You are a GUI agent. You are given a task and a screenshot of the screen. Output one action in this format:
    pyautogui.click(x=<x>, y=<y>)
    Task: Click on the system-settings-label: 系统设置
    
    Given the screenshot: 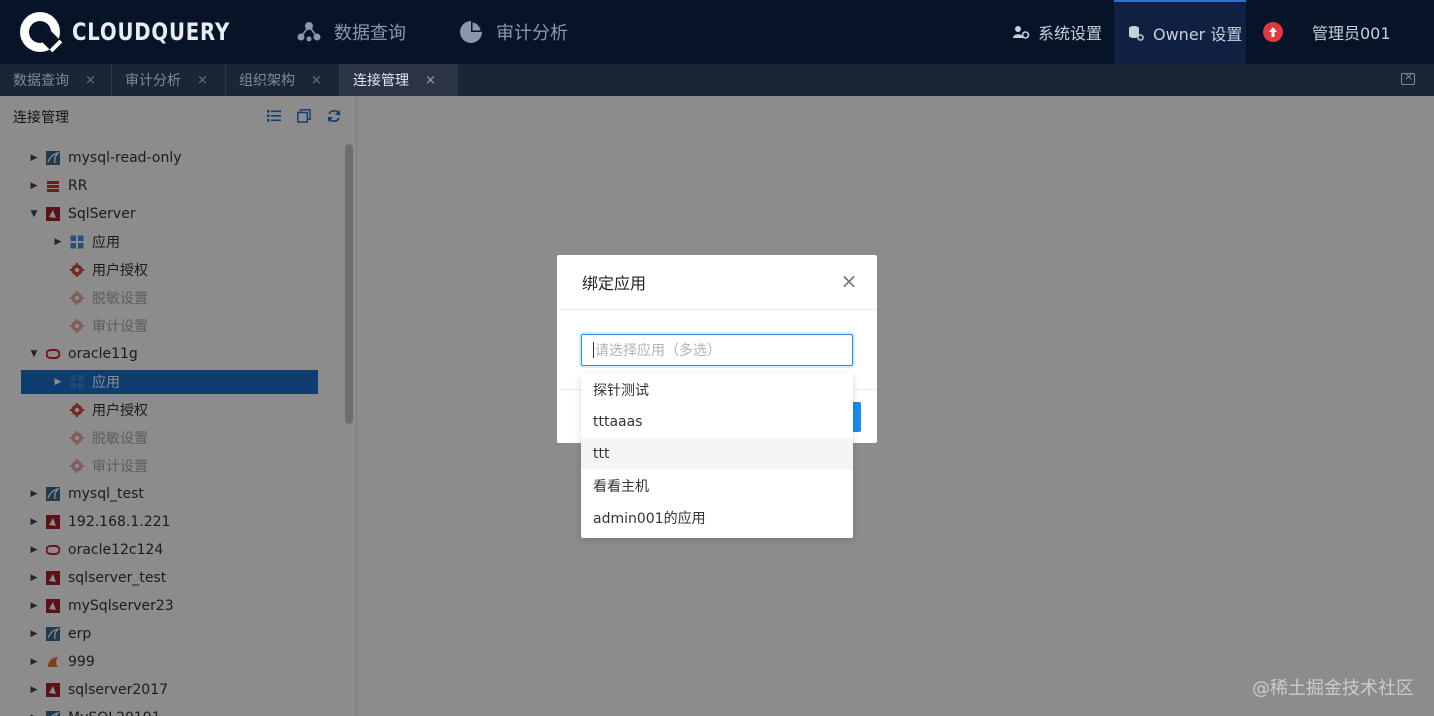 What is the action you would take?
    pyautogui.click(x=1070, y=33)
    